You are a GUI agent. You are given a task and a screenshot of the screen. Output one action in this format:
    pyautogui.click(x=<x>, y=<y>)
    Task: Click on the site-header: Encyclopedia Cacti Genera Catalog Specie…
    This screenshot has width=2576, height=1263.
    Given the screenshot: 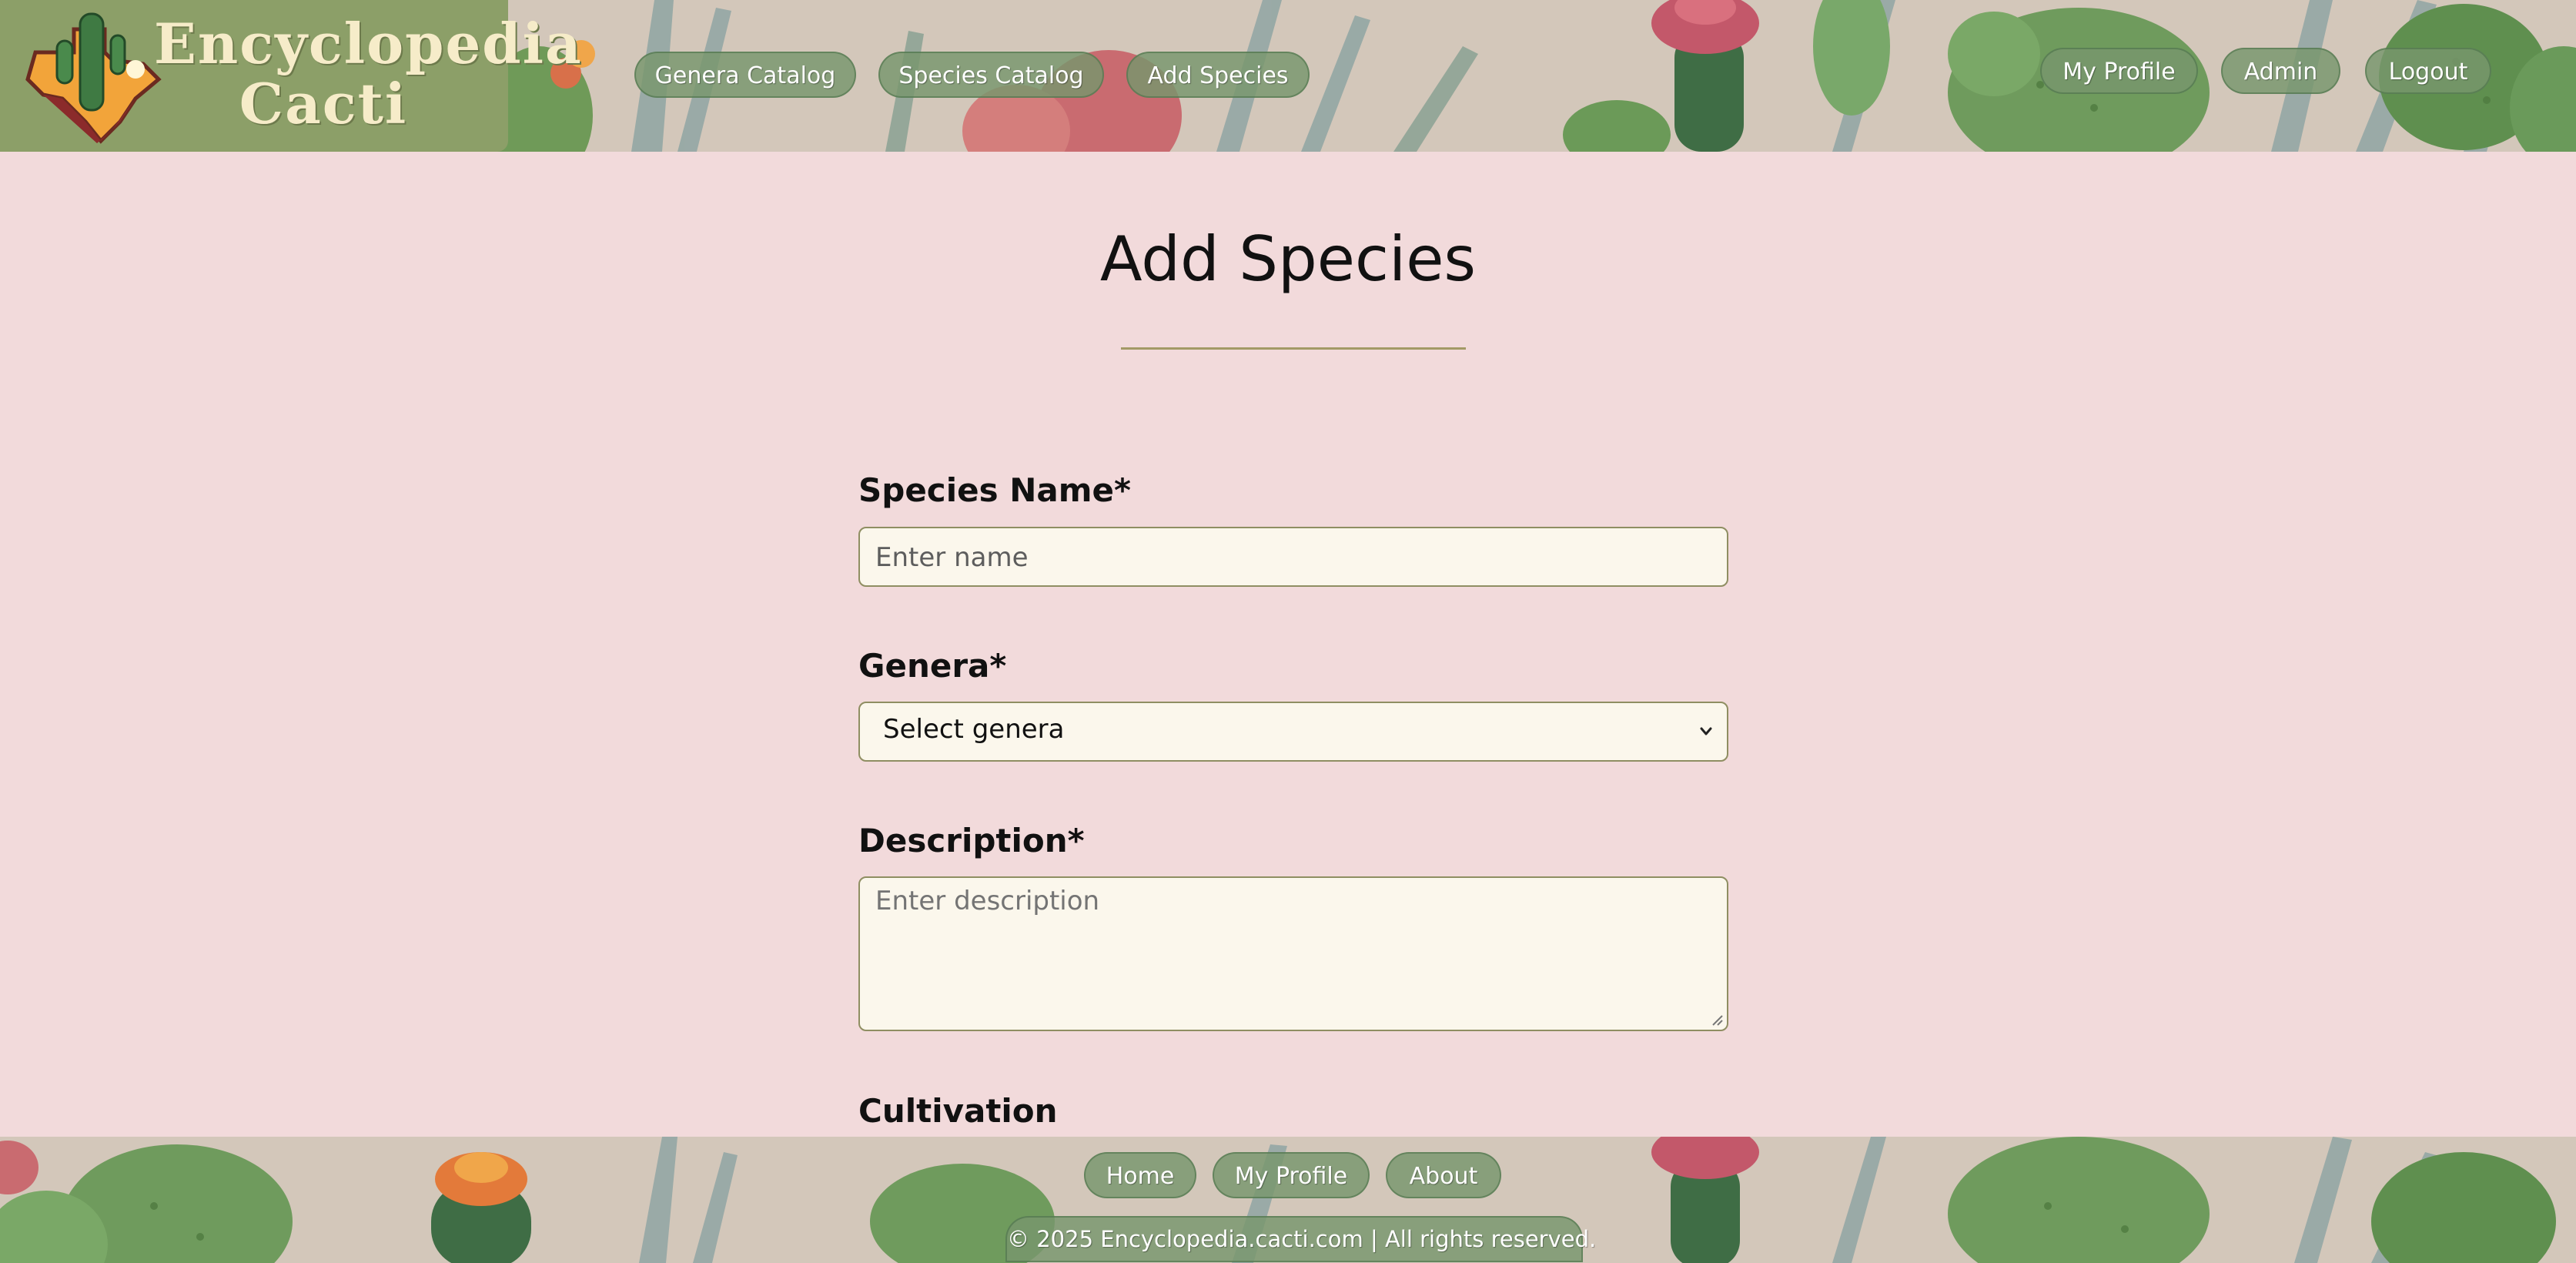 What is the action you would take?
    pyautogui.click(x=1288, y=76)
    